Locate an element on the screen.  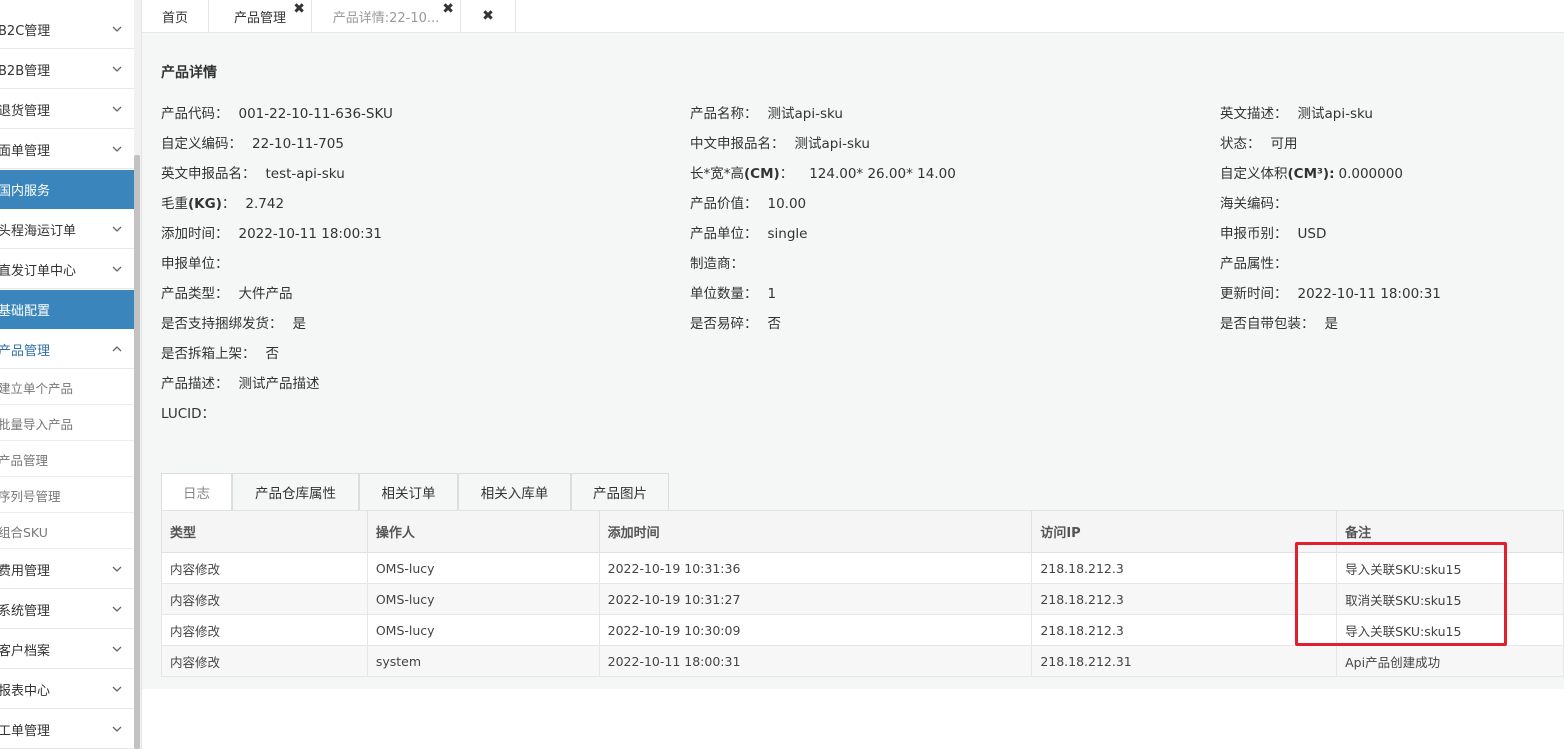
sidebar-subitem-label: 建立单个产品 is located at coordinates (37, 388).